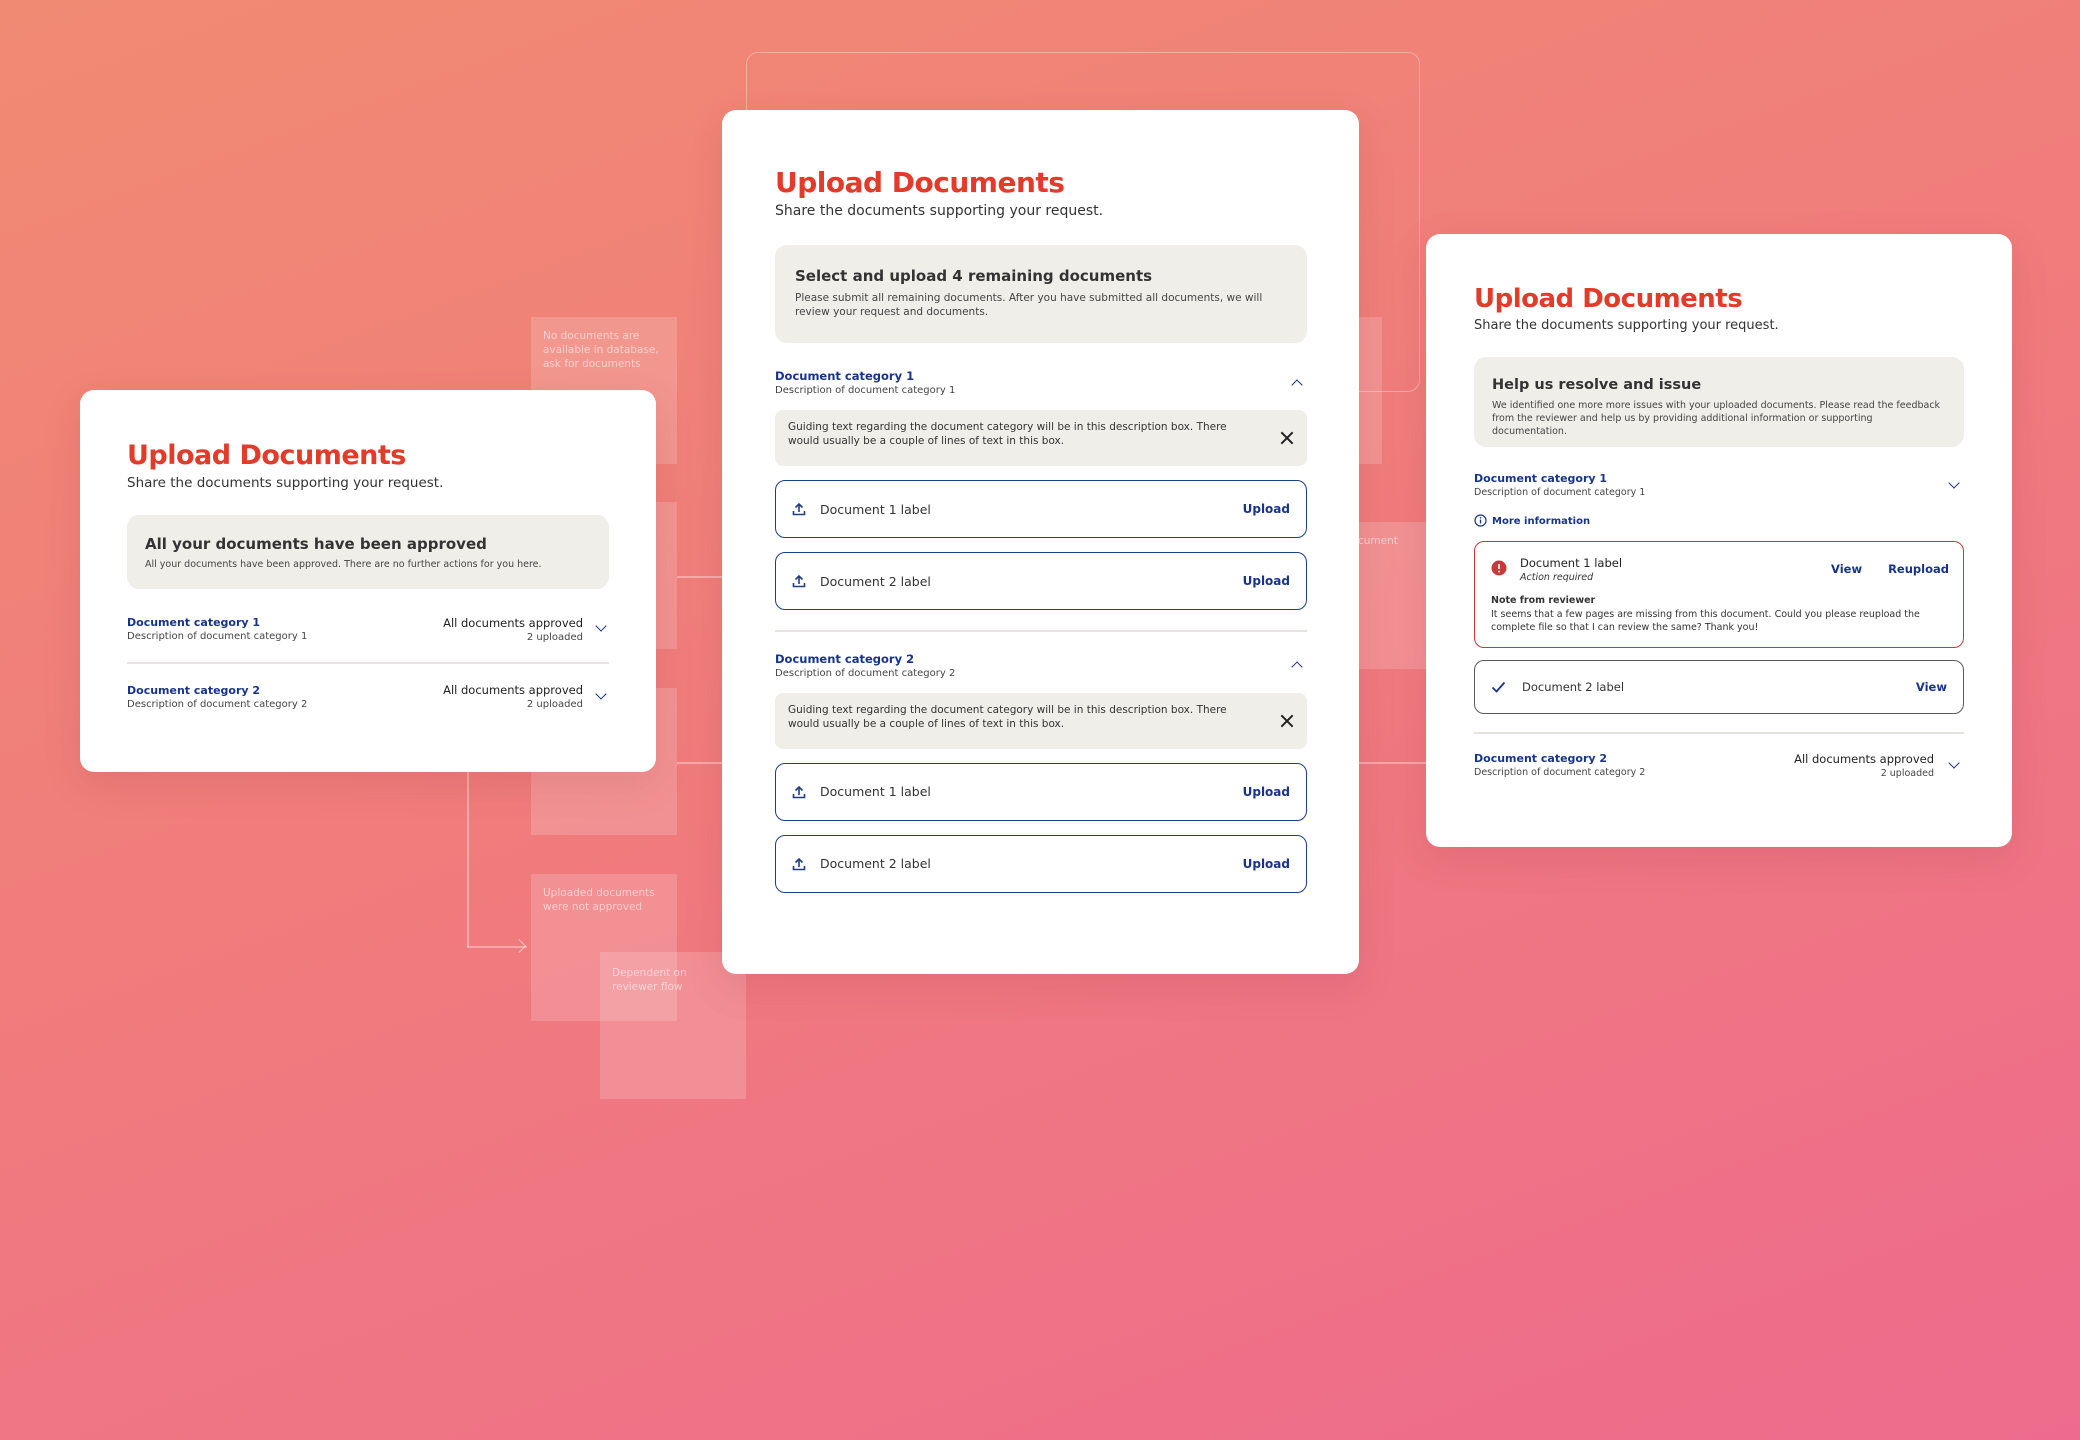 This screenshot has height=1440, width=2080. I want to click on alert-icon, so click(1499, 570).